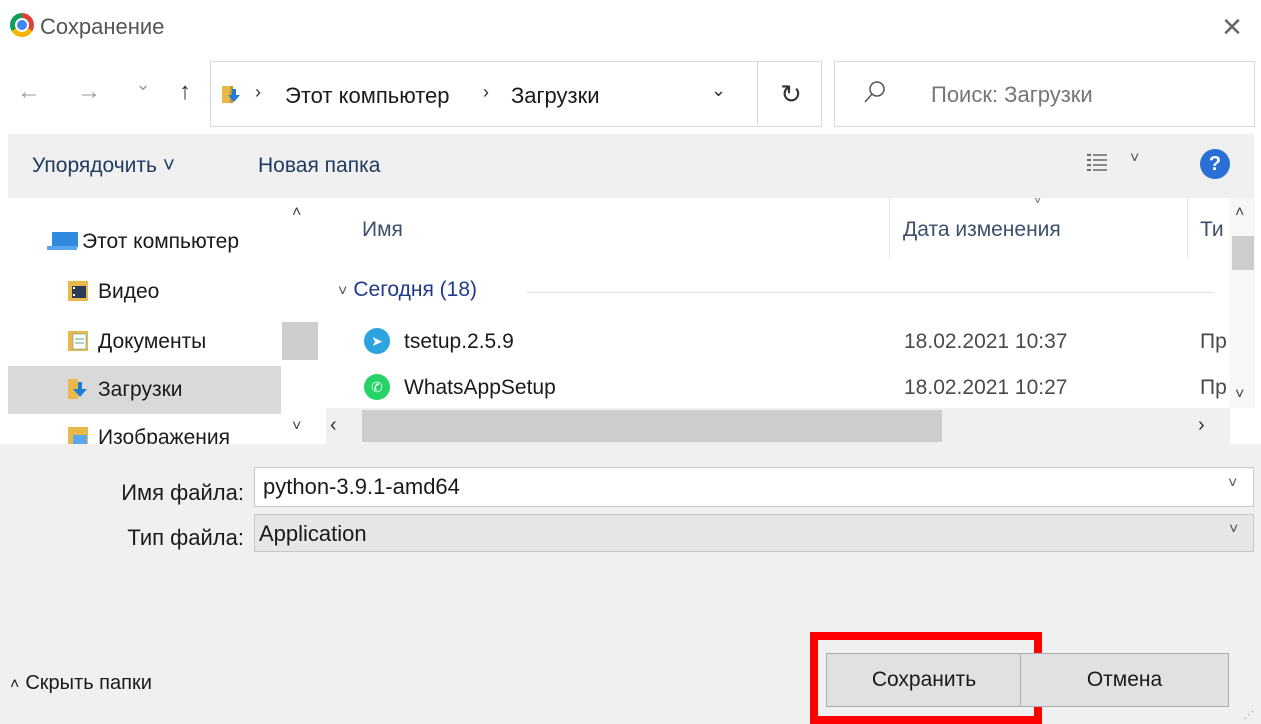 The width and height of the screenshot is (1261, 724). What do you see at coordinates (300, 321) in the screenshot?
I see `nav-scrollbar: ˄ ˅` at bounding box center [300, 321].